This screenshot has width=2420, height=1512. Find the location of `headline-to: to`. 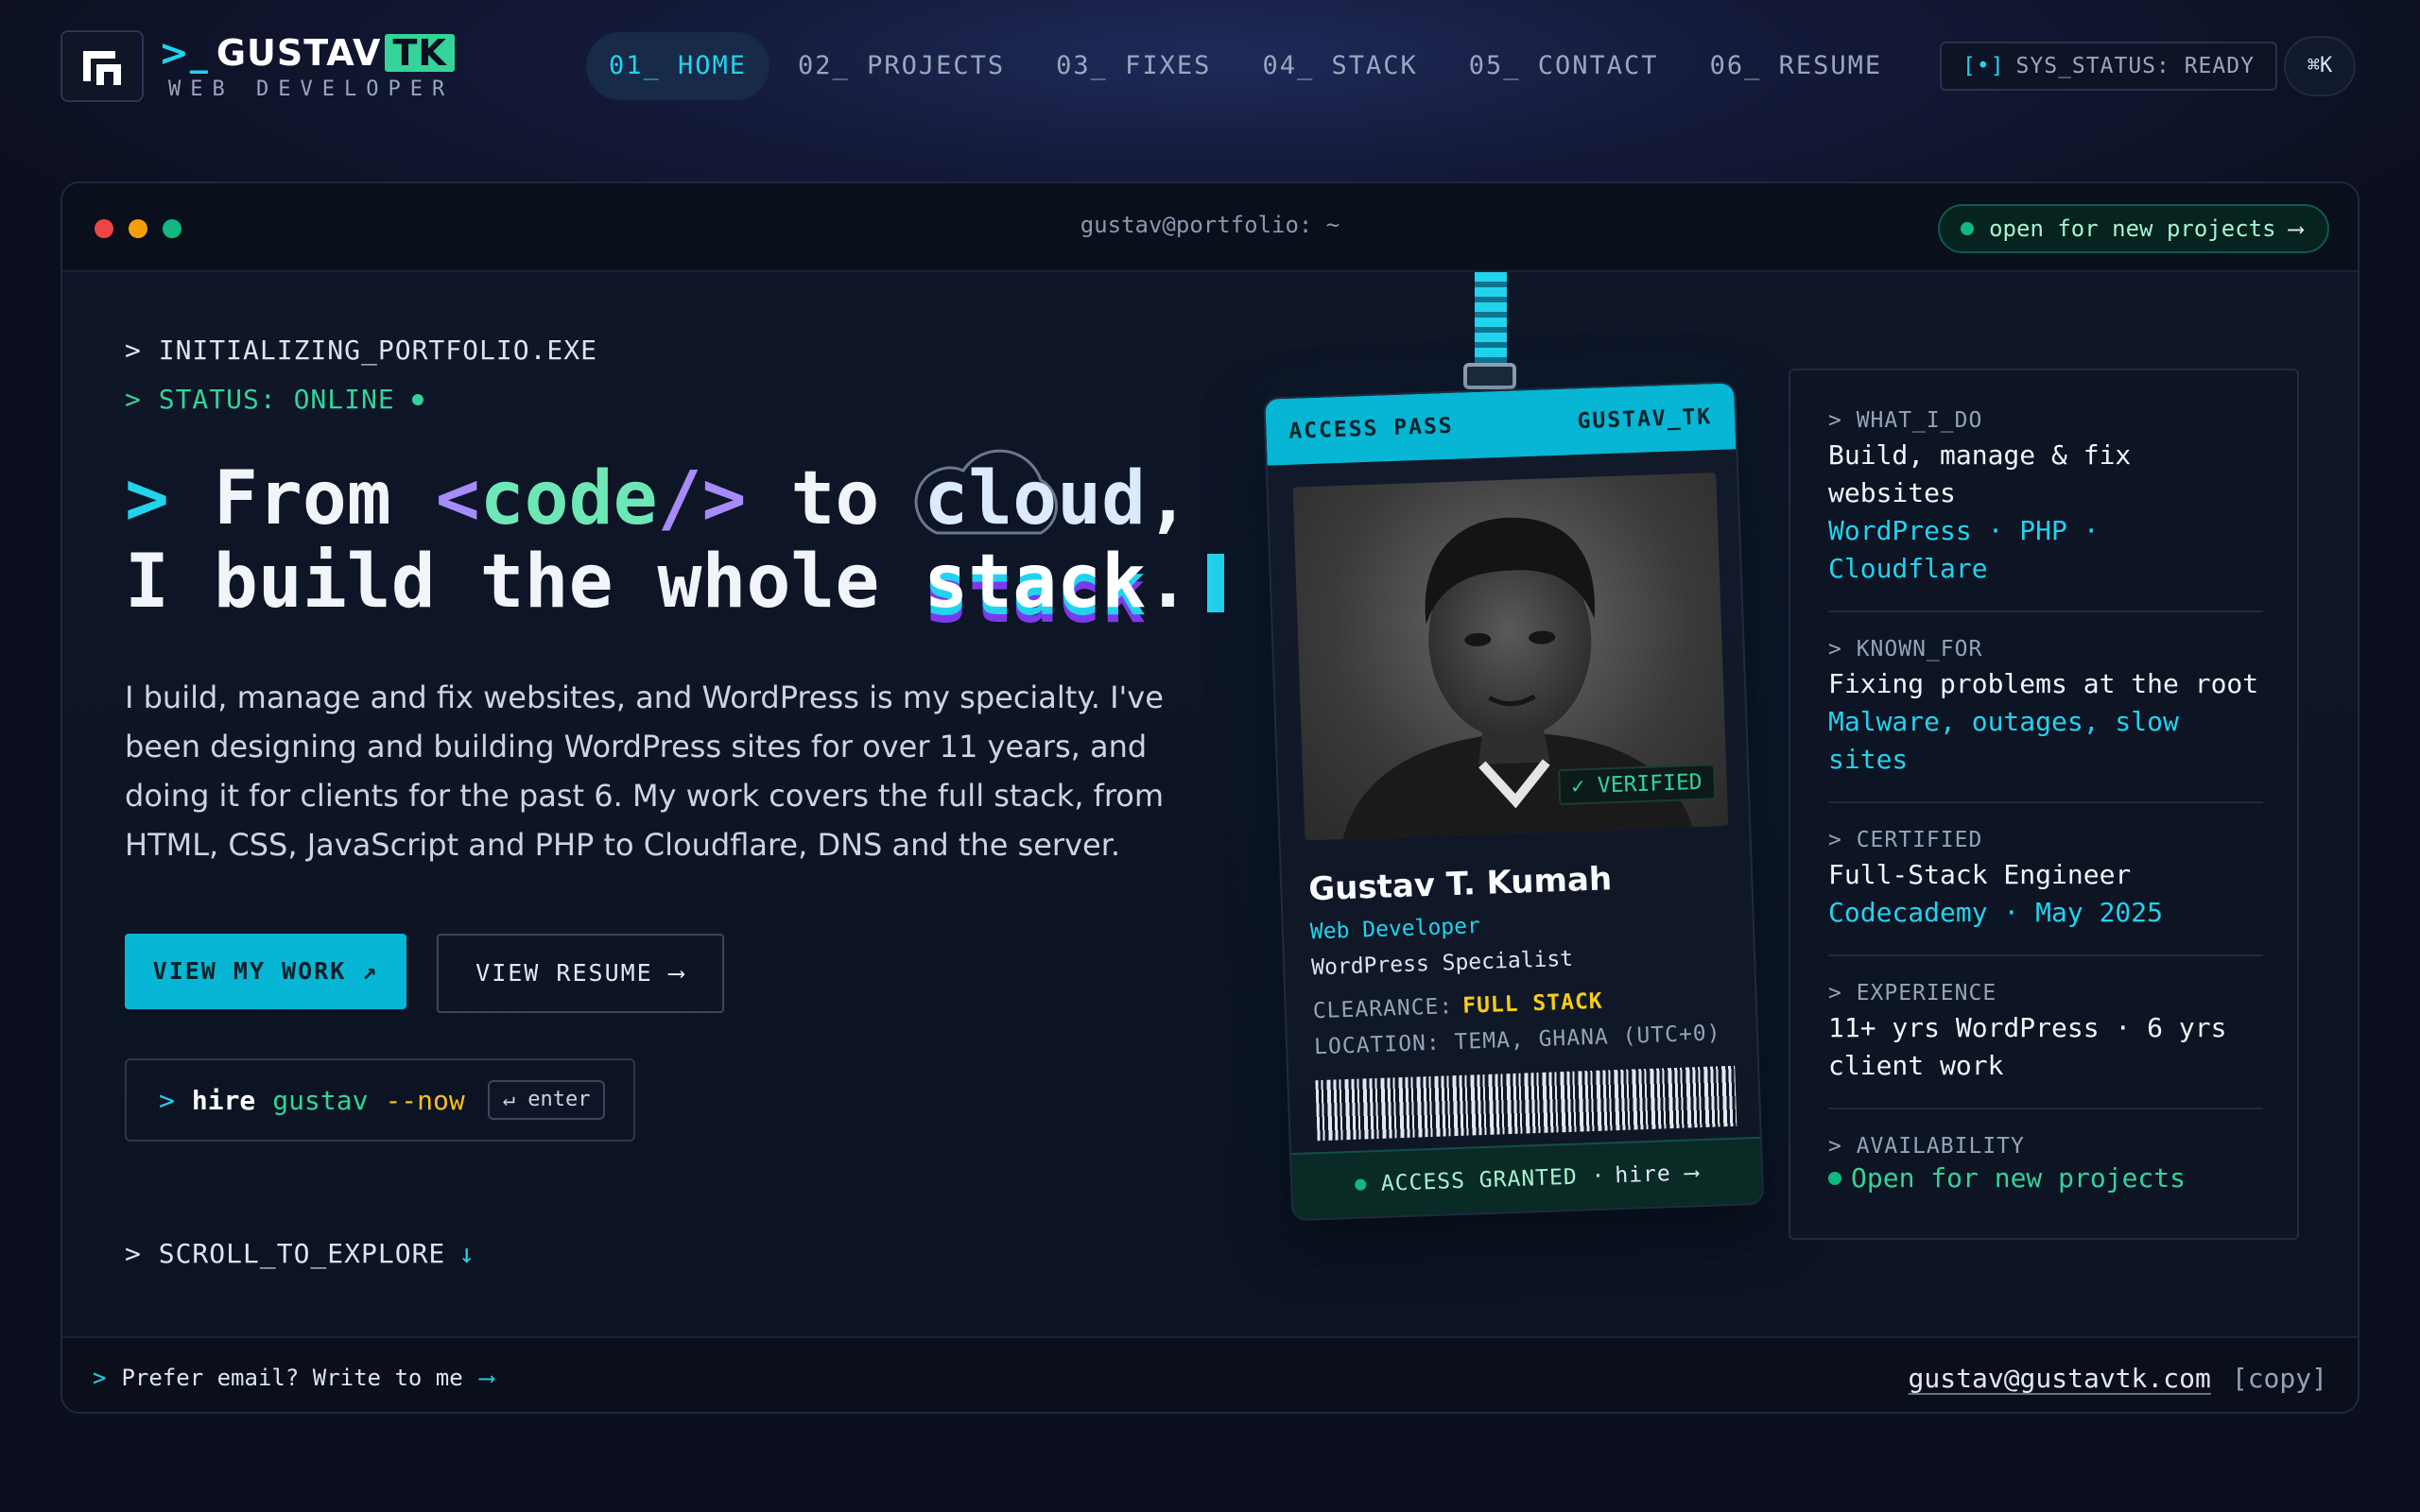

headline-to: to is located at coordinates (835, 498).